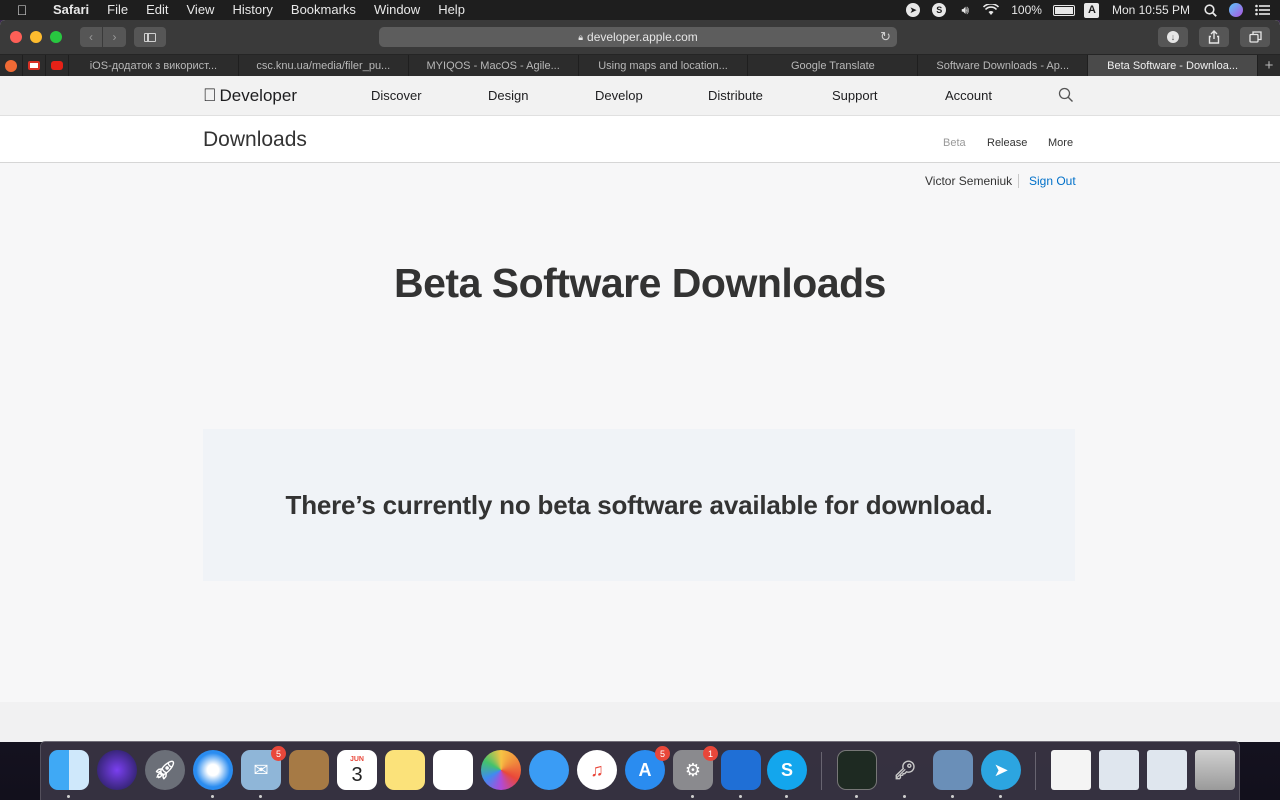  Describe the element at coordinates (396, 95) in the screenshot. I see `nav-discover: Discover` at that location.